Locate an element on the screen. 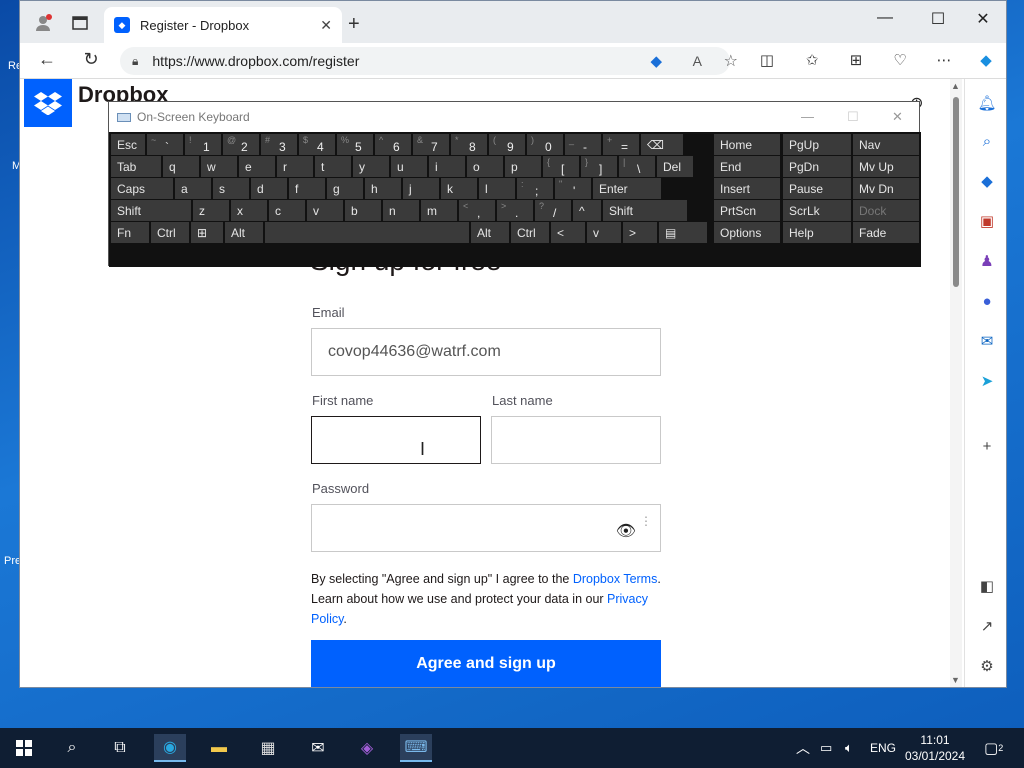  osk-key: n is located at coordinates (401, 210).